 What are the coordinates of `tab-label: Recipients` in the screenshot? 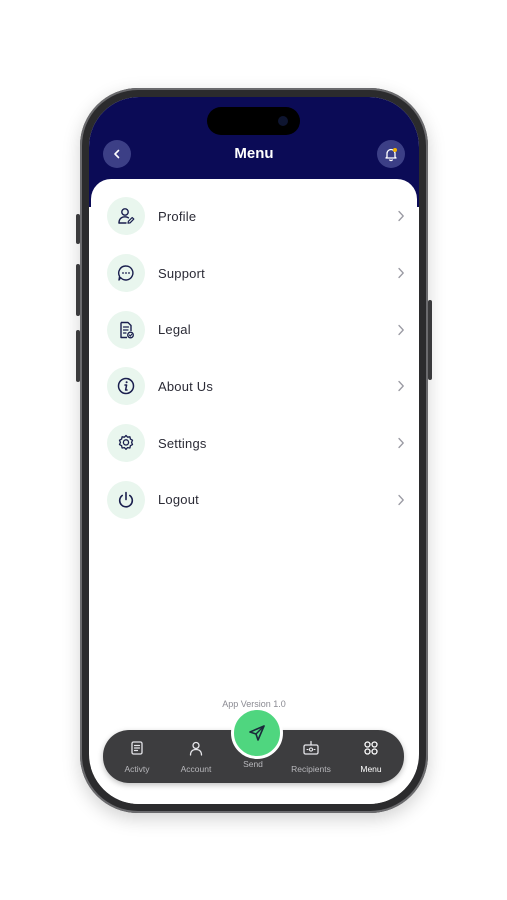 It's located at (311, 769).